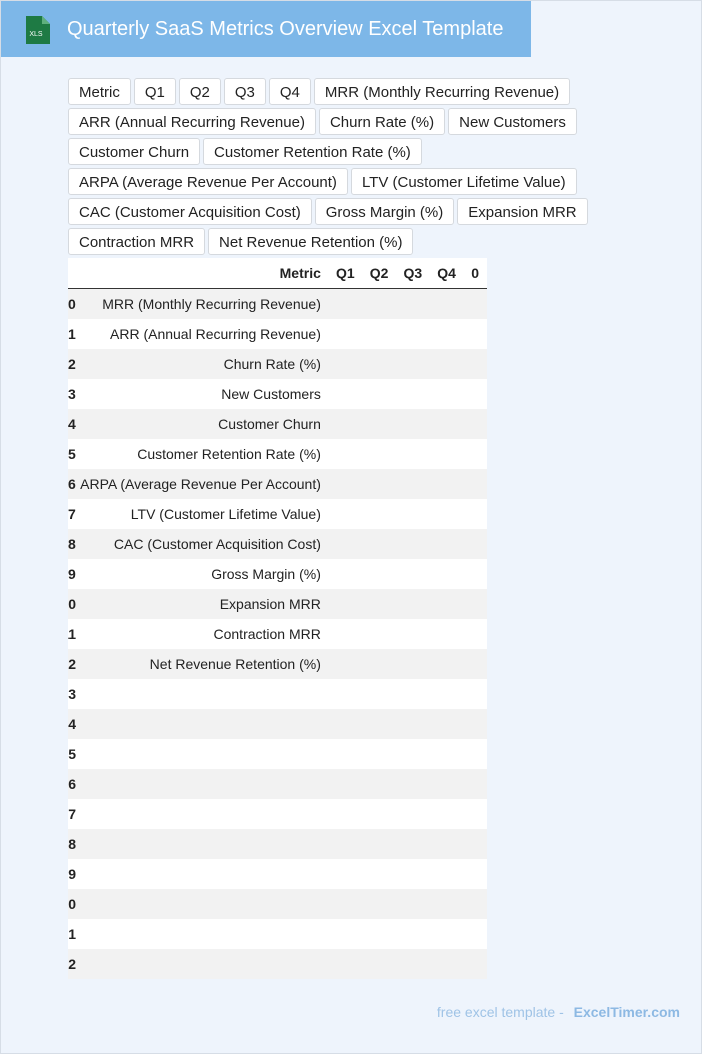  Describe the element at coordinates (311, 241) in the screenshot. I see `column-chip: Net Revenue Retention (%)` at that location.